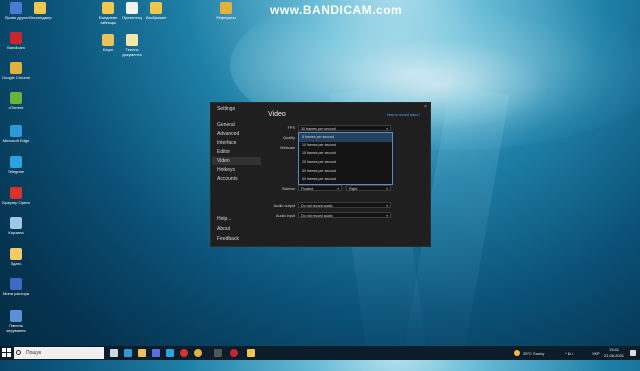 The width and height of the screenshot is (640, 371). I want to click on desktop-icon: Bandicam, so click(16, 41).